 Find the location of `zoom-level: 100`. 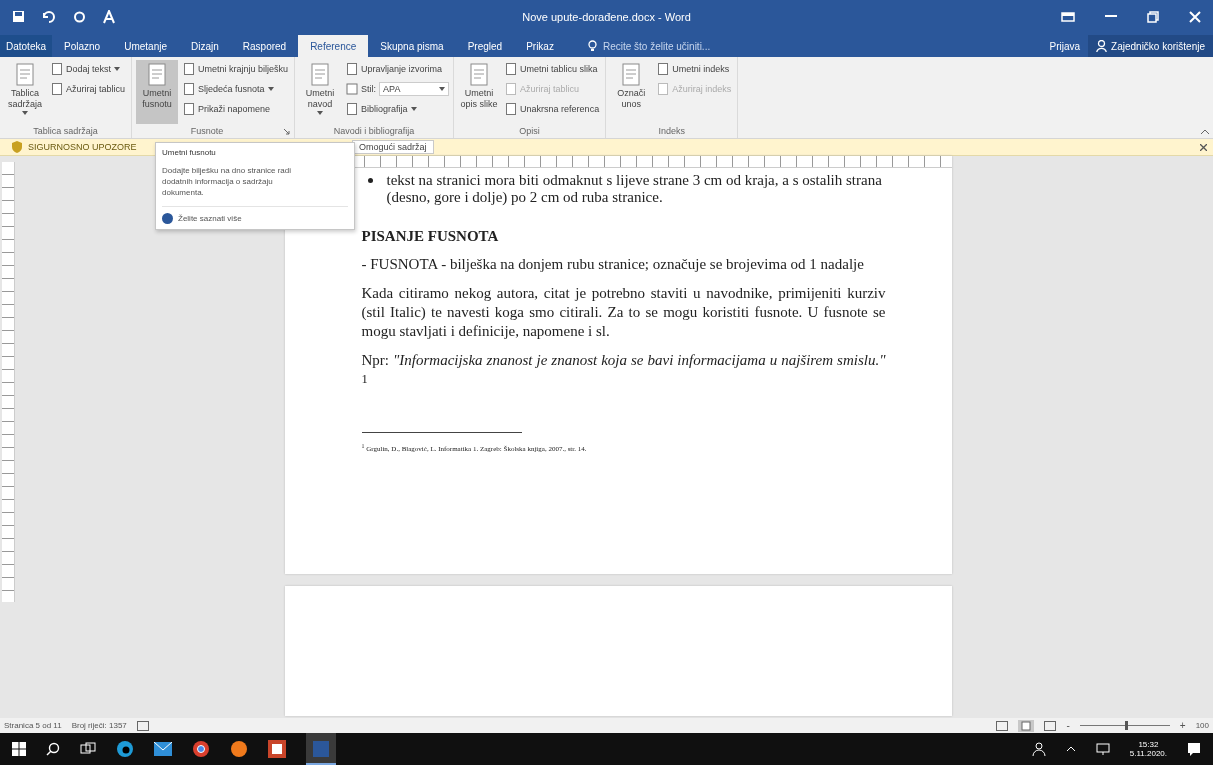

zoom-level: 100 is located at coordinates (1202, 725).